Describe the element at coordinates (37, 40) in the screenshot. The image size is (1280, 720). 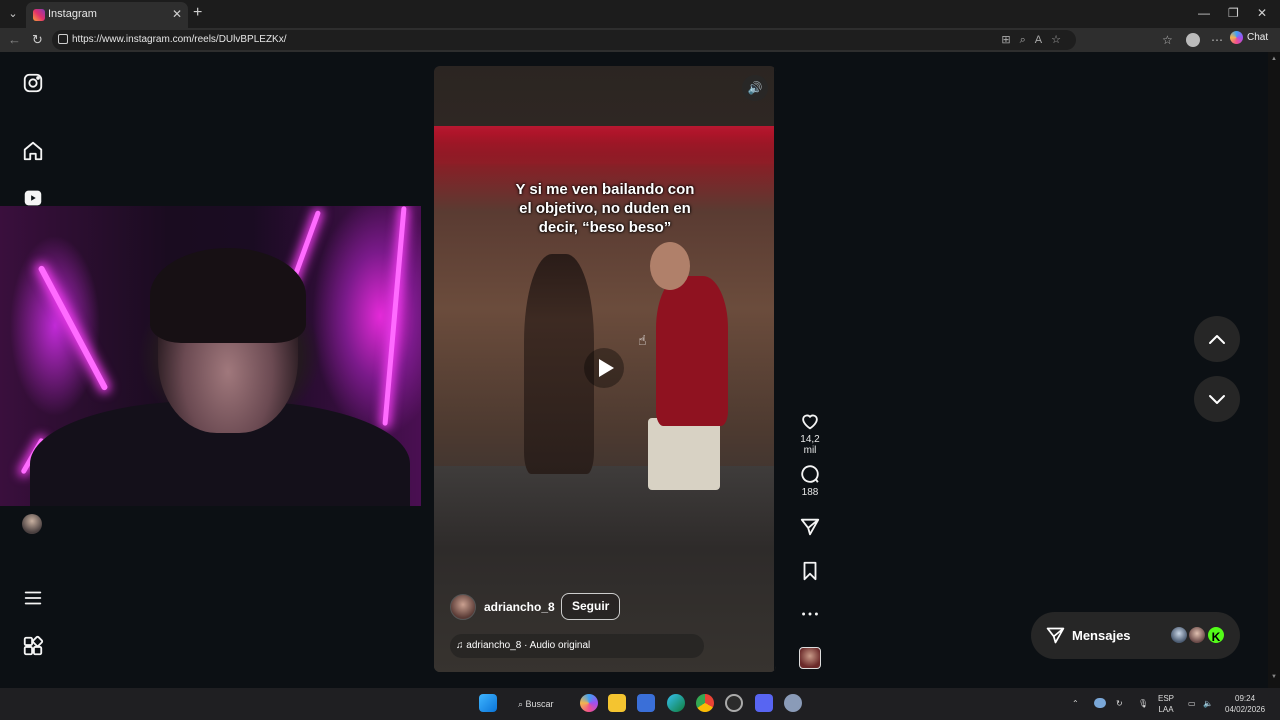
I see `refresh-icon: ↻` at that location.